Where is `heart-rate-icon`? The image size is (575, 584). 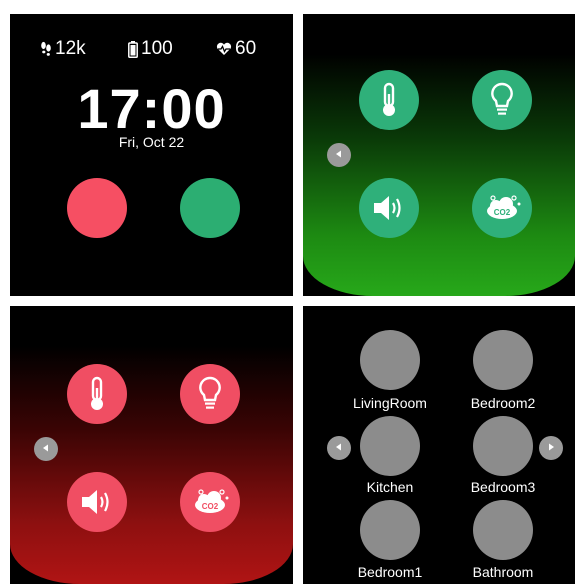 heart-rate-icon is located at coordinates (224, 49).